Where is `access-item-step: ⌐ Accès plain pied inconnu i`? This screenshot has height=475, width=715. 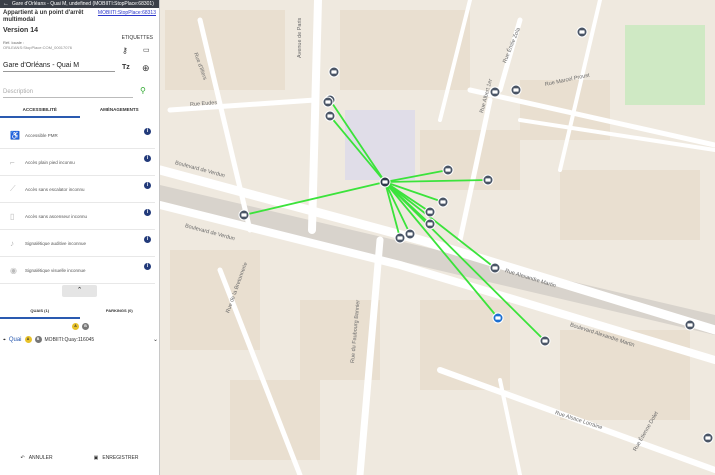
access-item-step: ⌐ Accès plain pied inconnu i is located at coordinates (77, 162).